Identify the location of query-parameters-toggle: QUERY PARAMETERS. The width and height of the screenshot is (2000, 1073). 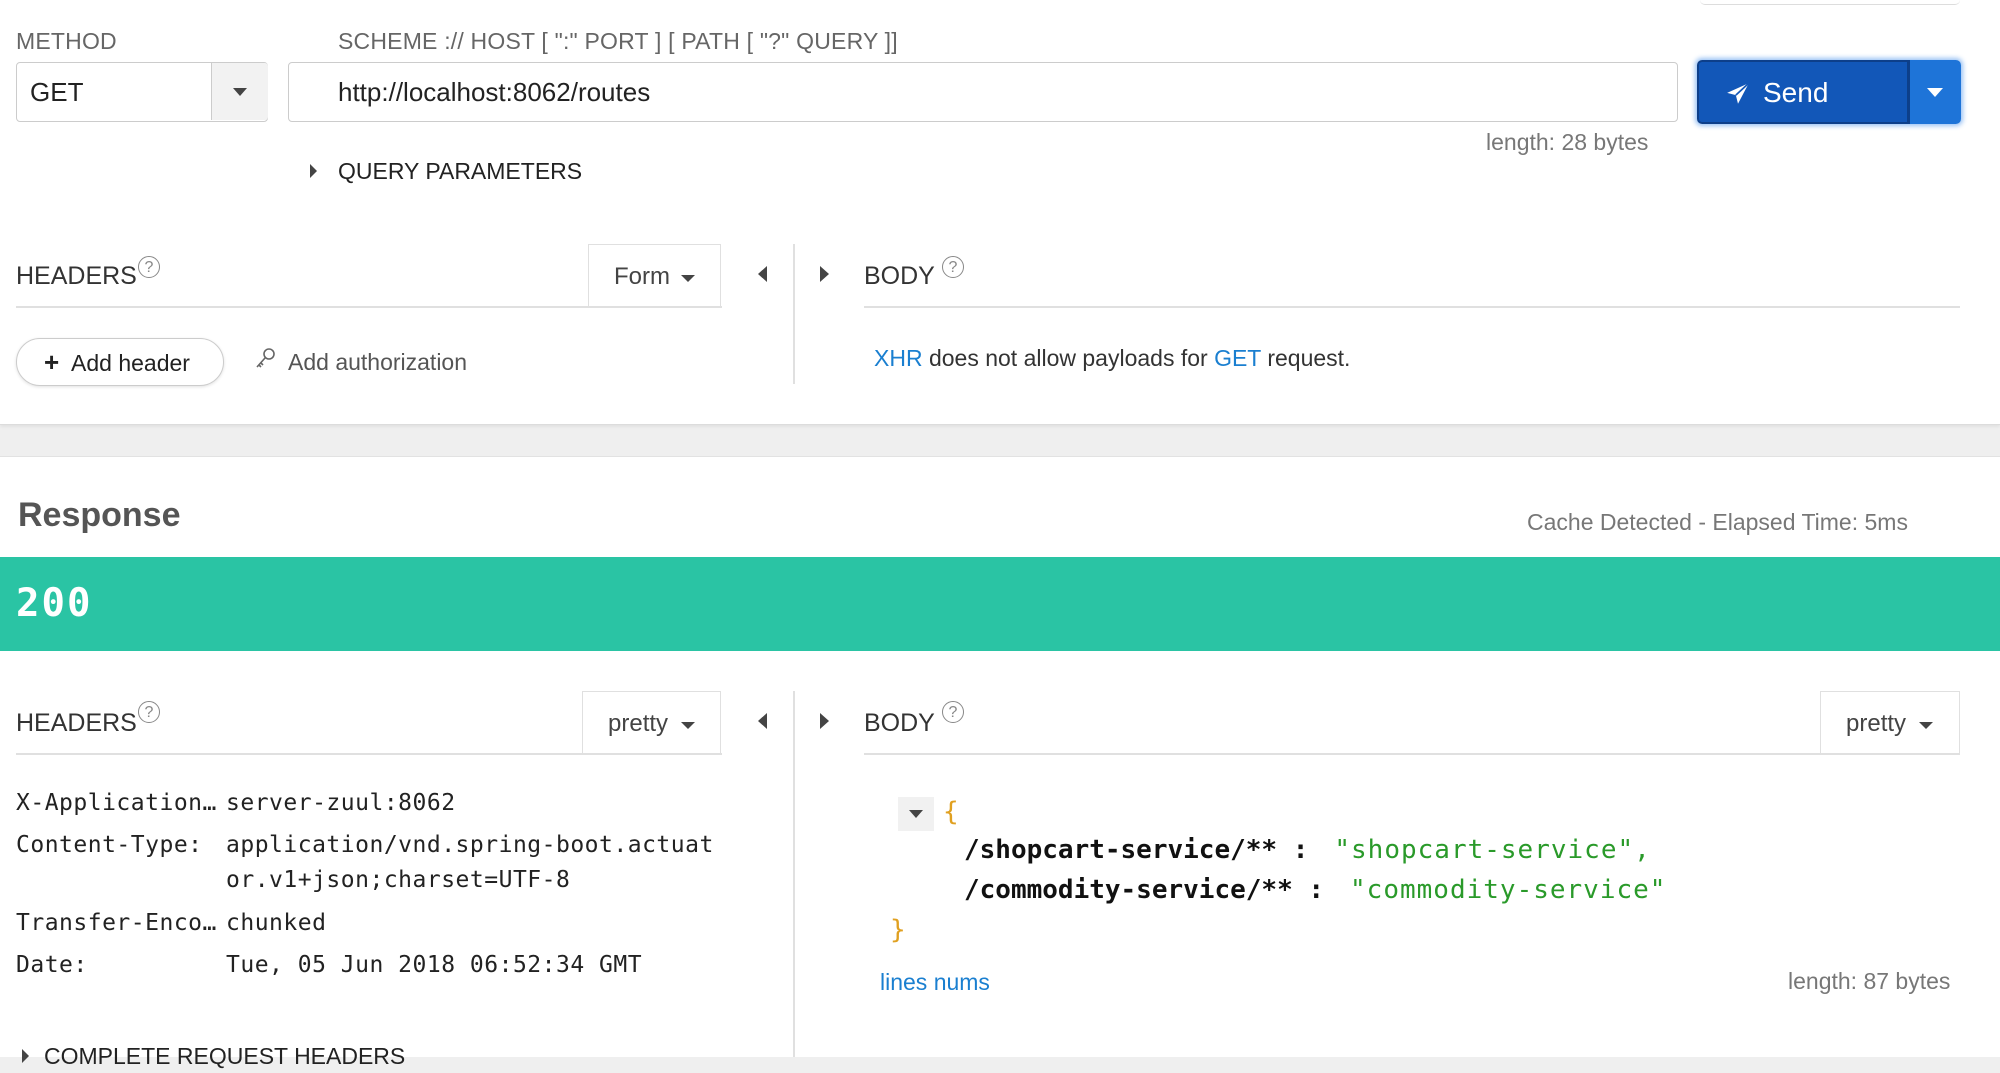
(460, 173).